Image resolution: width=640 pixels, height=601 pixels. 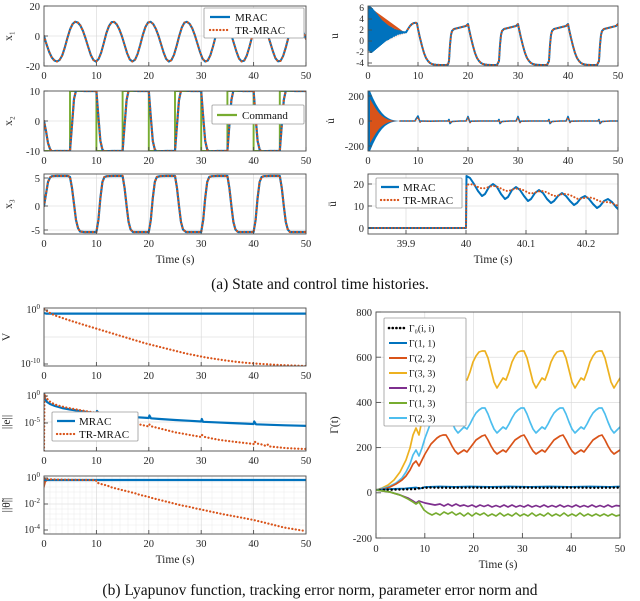 I want to click on xtick-gamma-20: 20, so click(x=473, y=549).